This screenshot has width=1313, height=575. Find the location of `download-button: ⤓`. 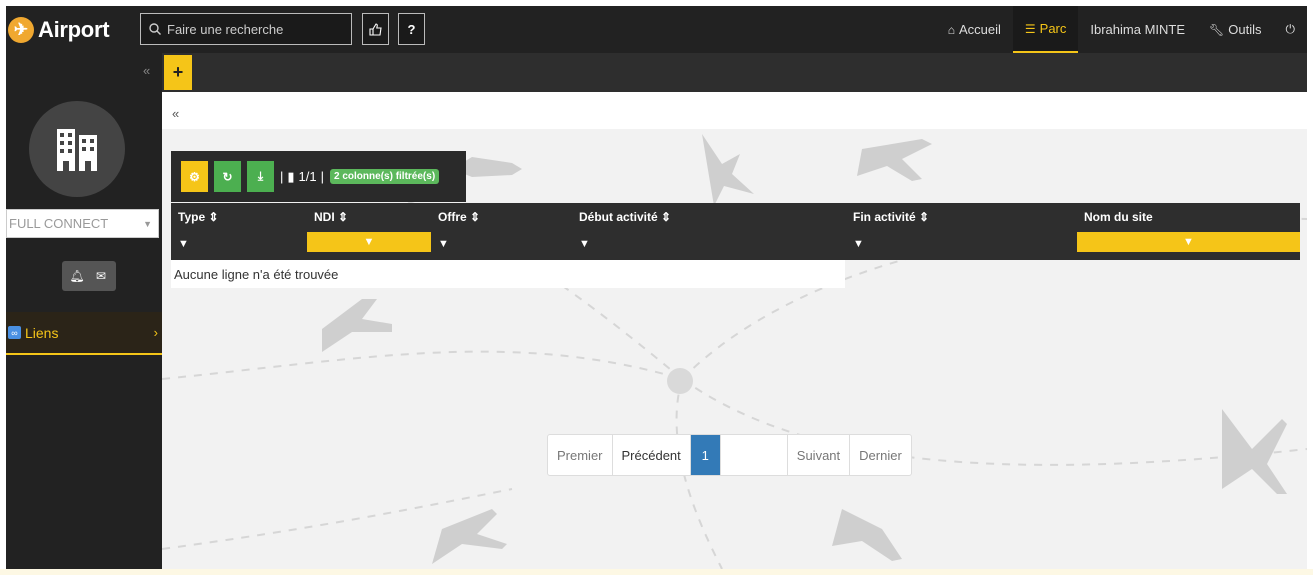

download-button: ⤓ is located at coordinates (260, 176).